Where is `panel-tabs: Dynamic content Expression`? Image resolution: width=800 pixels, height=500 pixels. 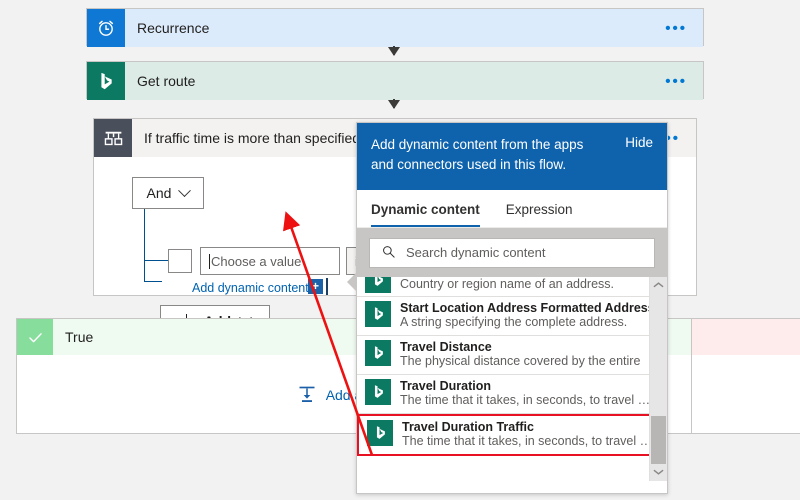
panel-tabs: Dynamic content Expression is located at coordinates (512, 208).